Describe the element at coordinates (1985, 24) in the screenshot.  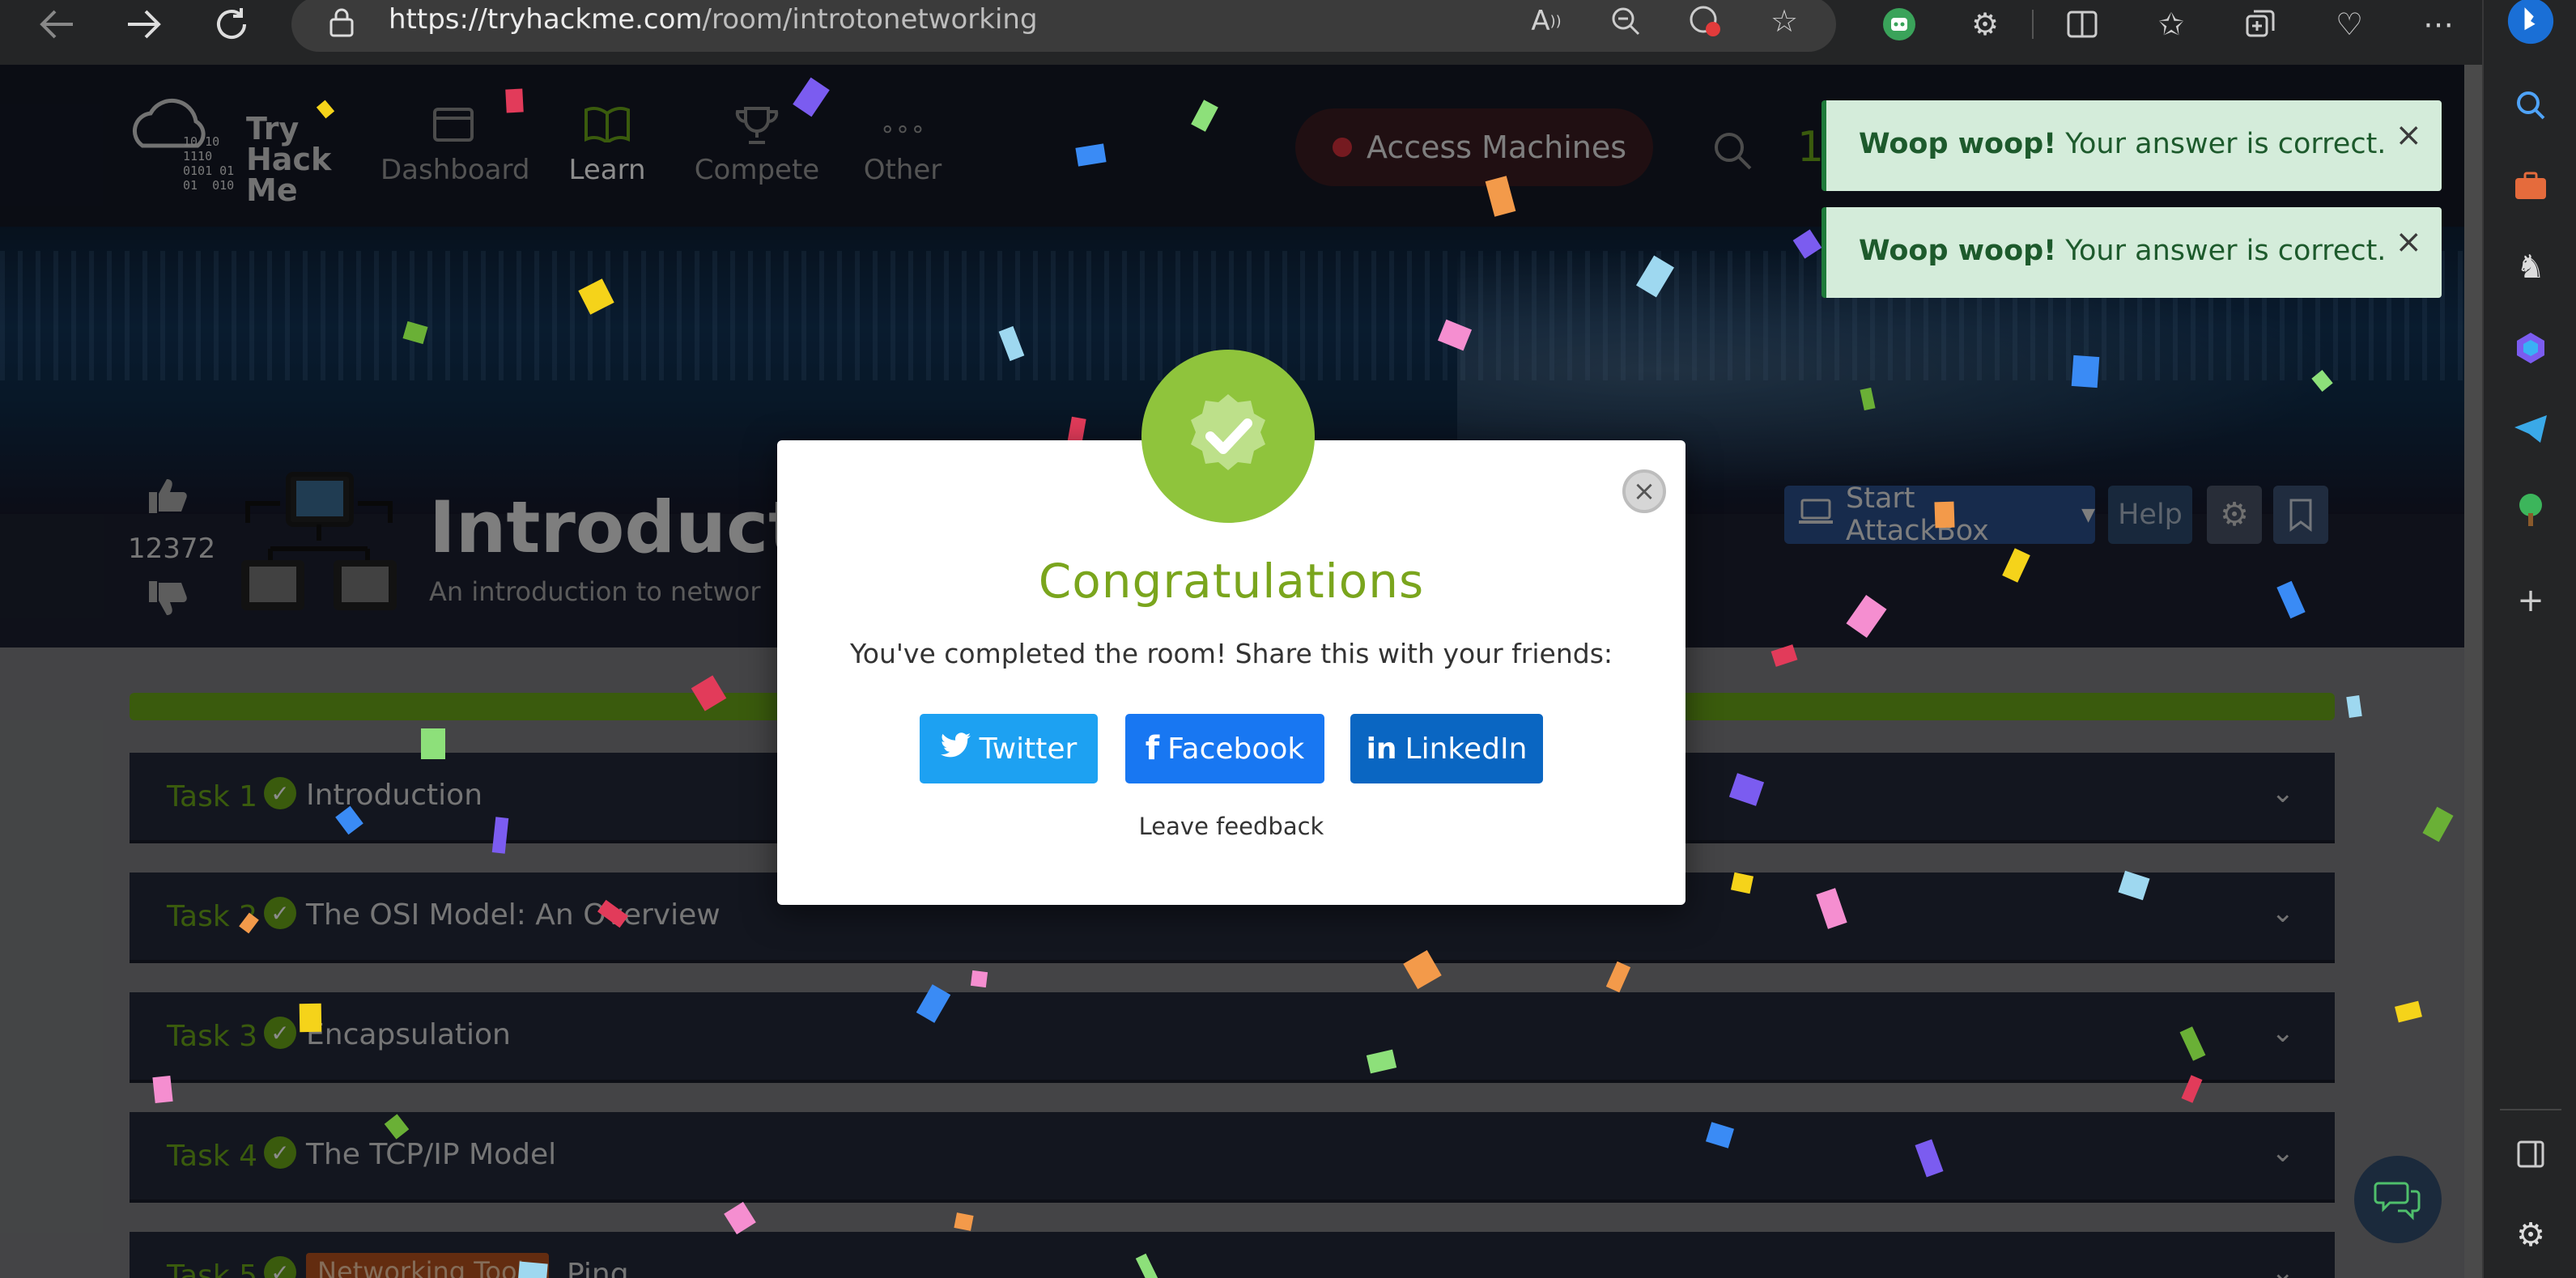
I see `extensions-puzzle-icon: ⚙` at that location.